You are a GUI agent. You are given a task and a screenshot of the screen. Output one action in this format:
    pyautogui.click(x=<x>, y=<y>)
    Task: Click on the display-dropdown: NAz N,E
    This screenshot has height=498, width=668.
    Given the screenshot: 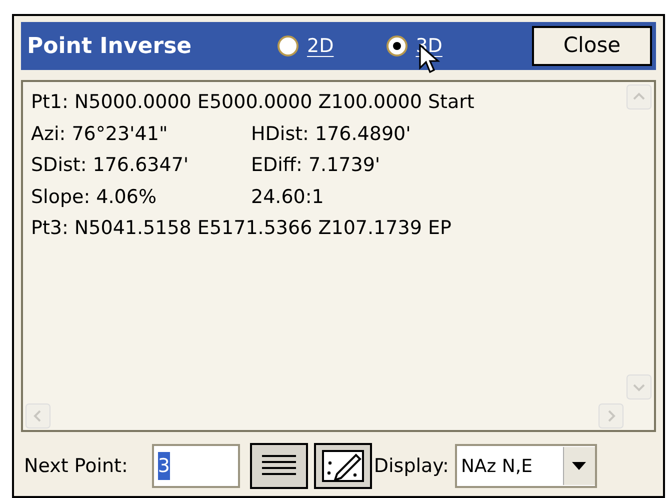 What is the action you would take?
    pyautogui.click(x=525, y=466)
    